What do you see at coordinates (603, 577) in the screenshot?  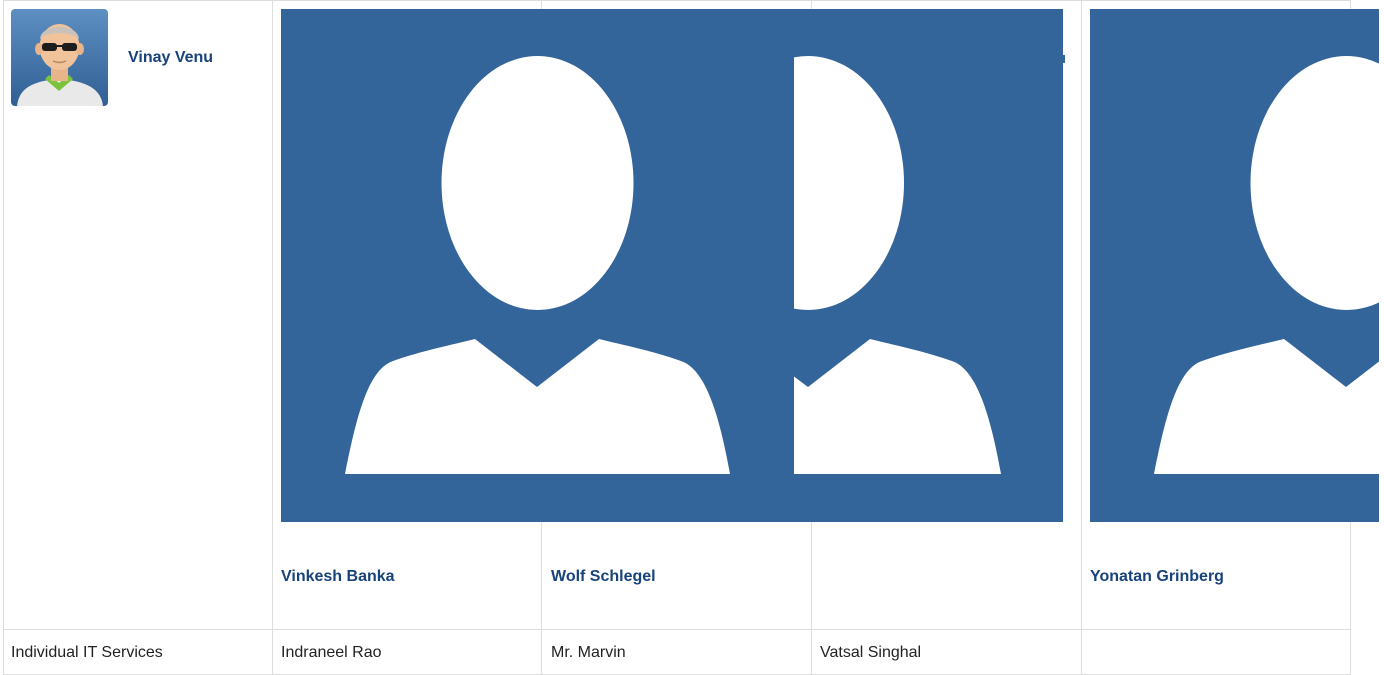 I see `profile-link-wolf-schlegel: Wolf Schlegel` at bounding box center [603, 577].